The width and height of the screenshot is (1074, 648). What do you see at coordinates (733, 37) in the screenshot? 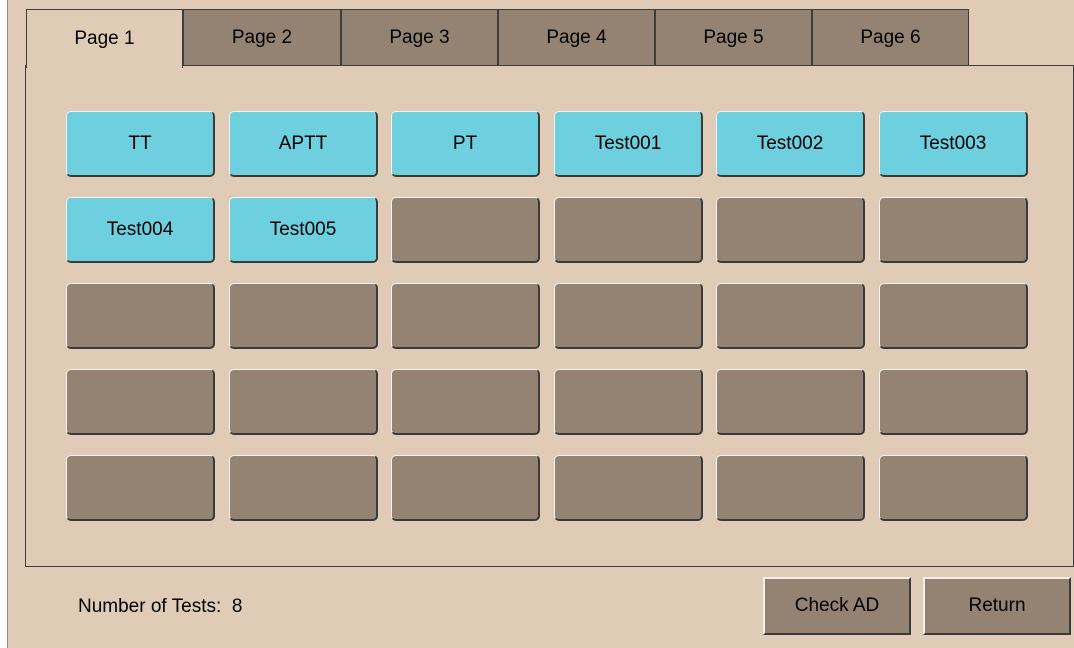
I see `tab-page-5: Page 5` at bounding box center [733, 37].